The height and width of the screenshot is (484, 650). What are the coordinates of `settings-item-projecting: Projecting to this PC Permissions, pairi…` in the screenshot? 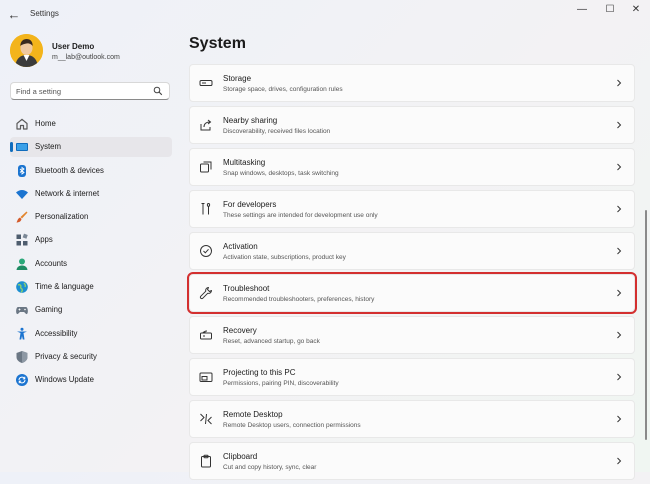 It's located at (412, 377).